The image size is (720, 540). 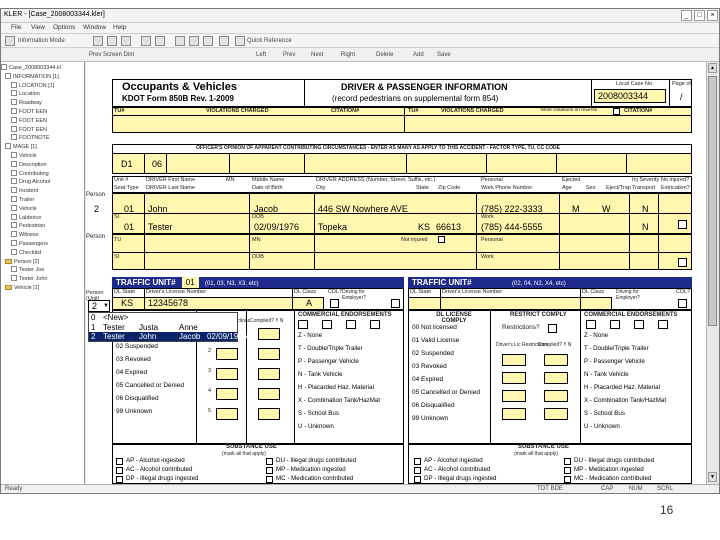 What do you see at coordinates (224, 41) in the screenshot?
I see `help-icon` at bounding box center [224, 41].